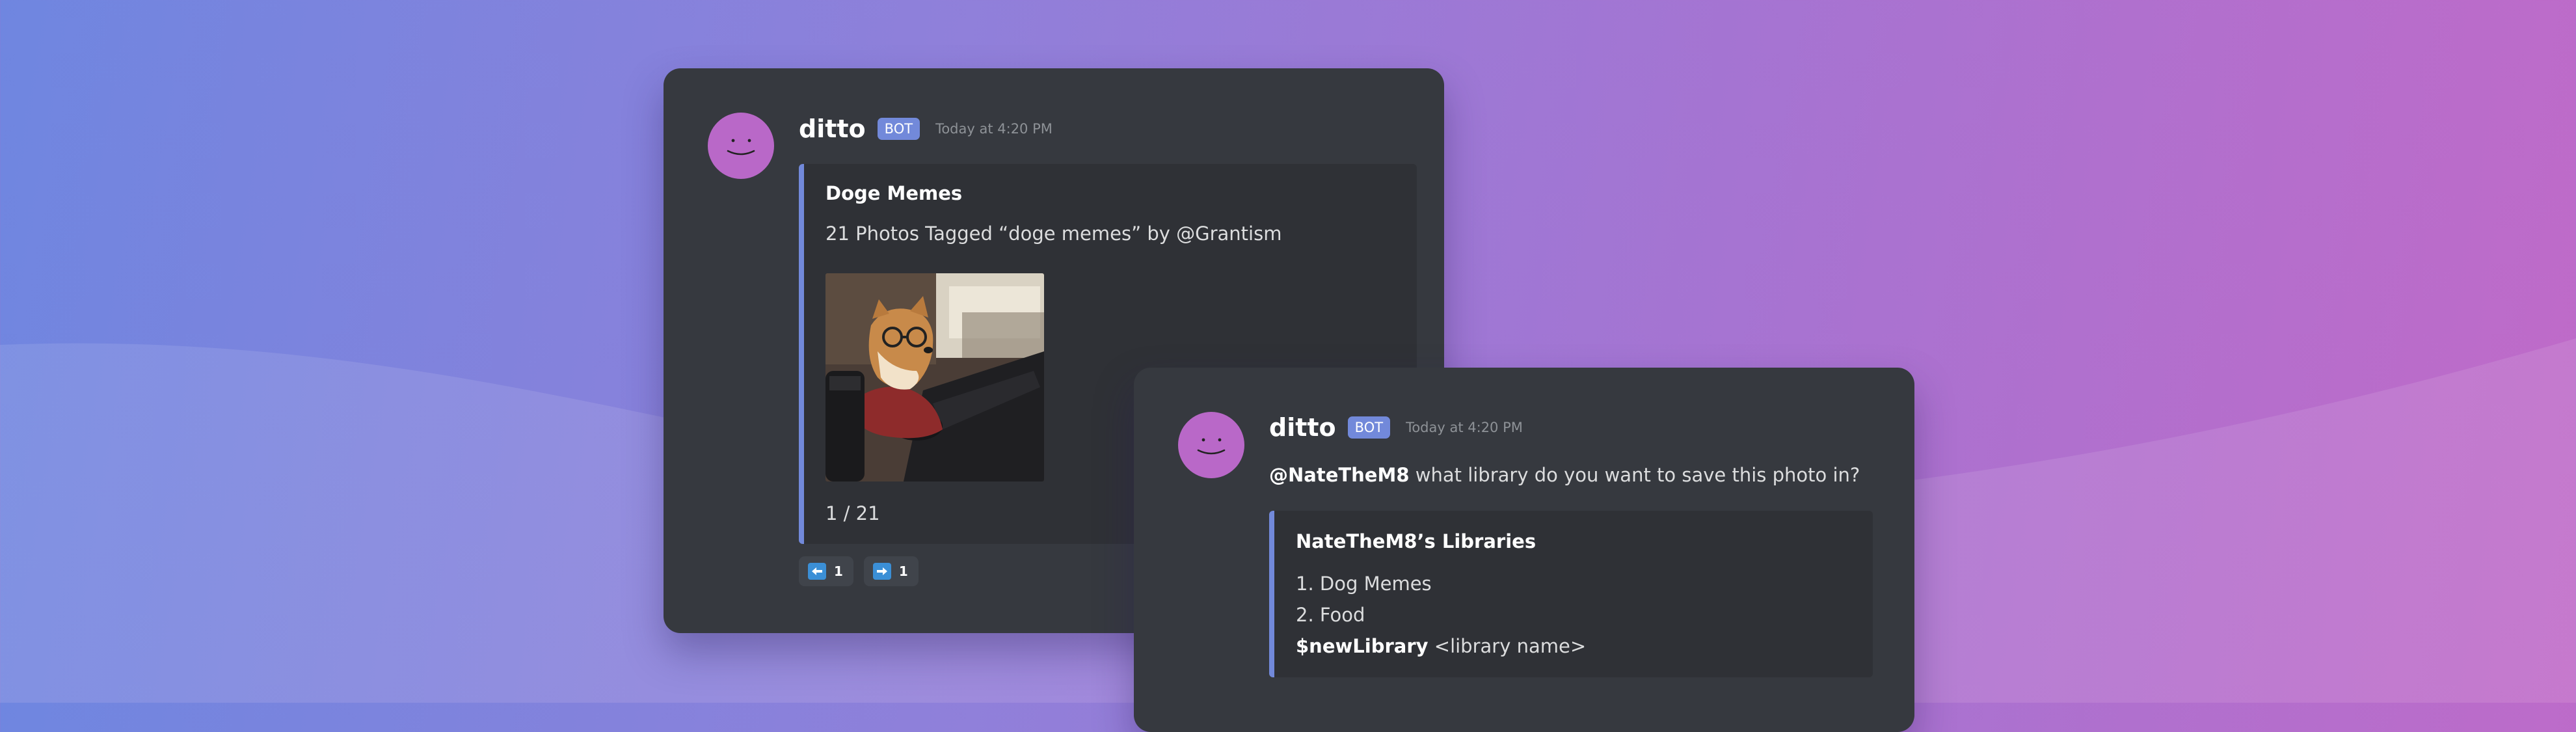 Image resolution: width=2576 pixels, height=732 pixels. I want to click on user-mention: @NateTheM8, so click(1340, 475).